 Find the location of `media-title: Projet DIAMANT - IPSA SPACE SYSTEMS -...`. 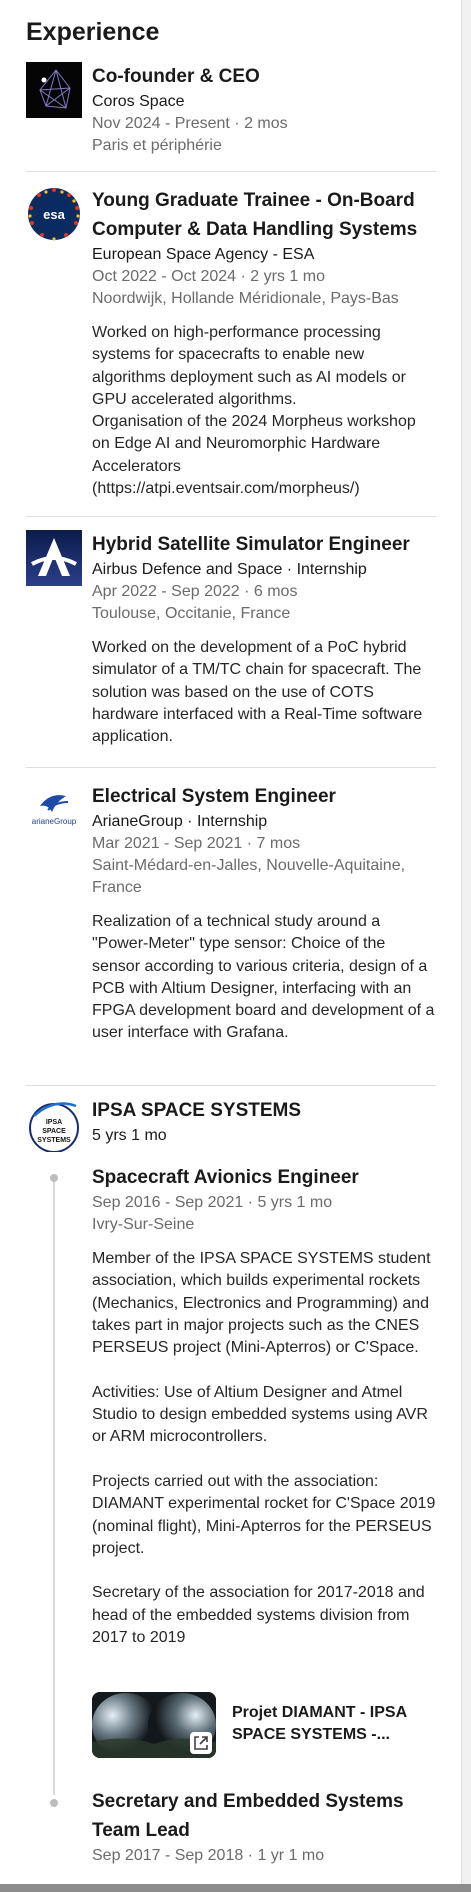

media-title: Projet DIAMANT - IPSA SPACE SYSTEMS -... is located at coordinates (332, 1724).